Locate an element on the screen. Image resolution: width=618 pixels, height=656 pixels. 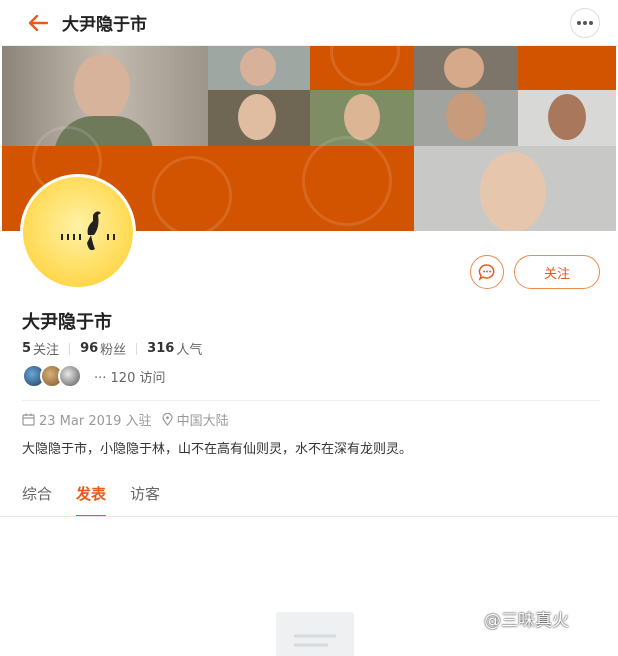
visit-count: ··· 120 访问 is located at coordinates (129, 376).